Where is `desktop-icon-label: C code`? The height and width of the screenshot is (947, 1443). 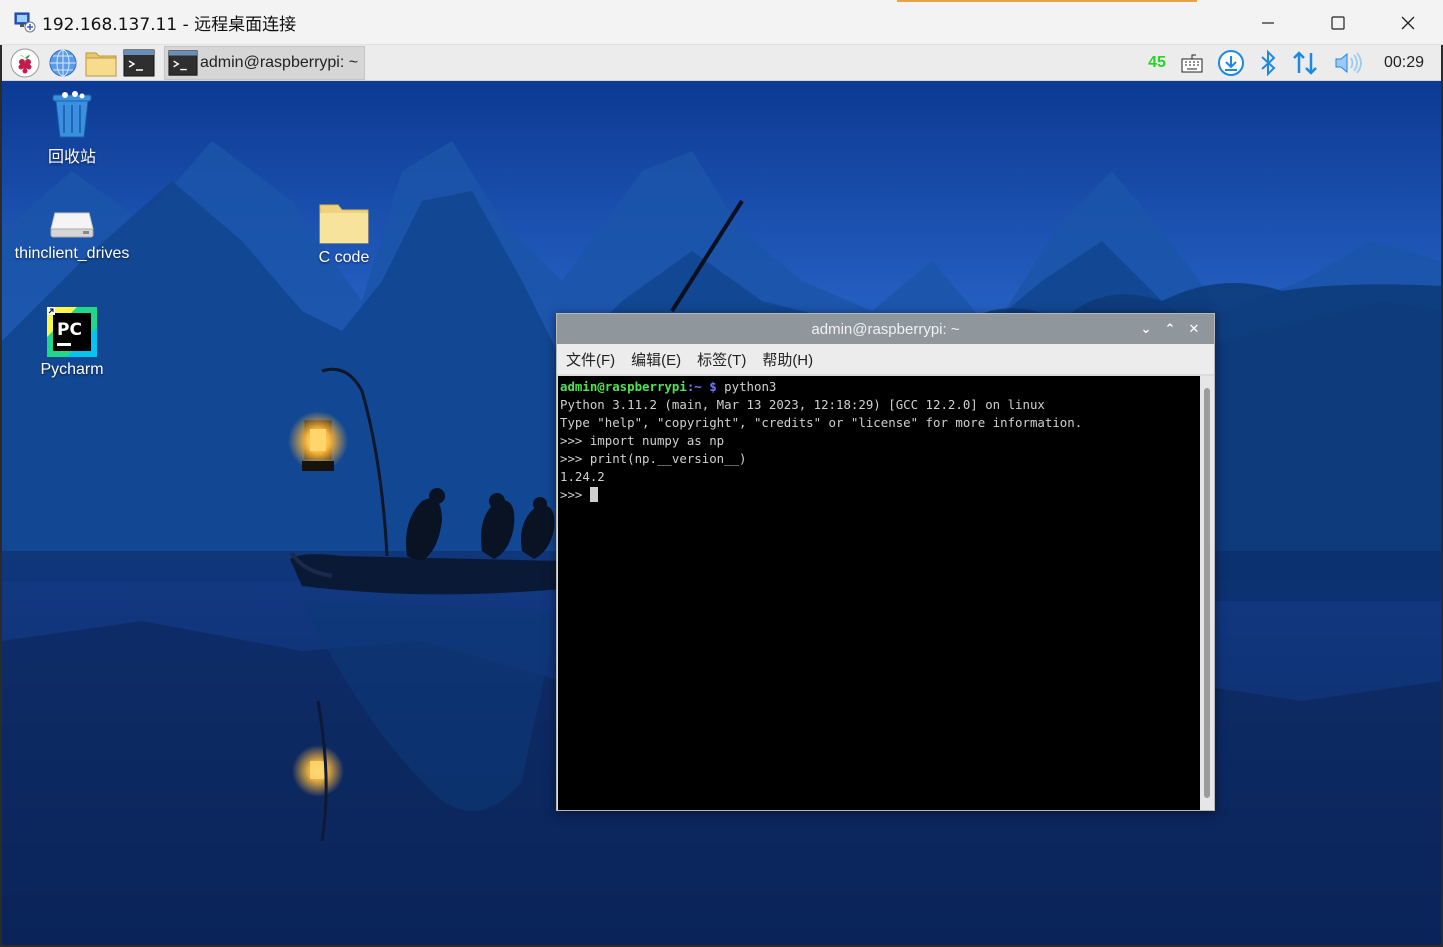 desktop-icon-label: C code is located at coordinates (344, 257).